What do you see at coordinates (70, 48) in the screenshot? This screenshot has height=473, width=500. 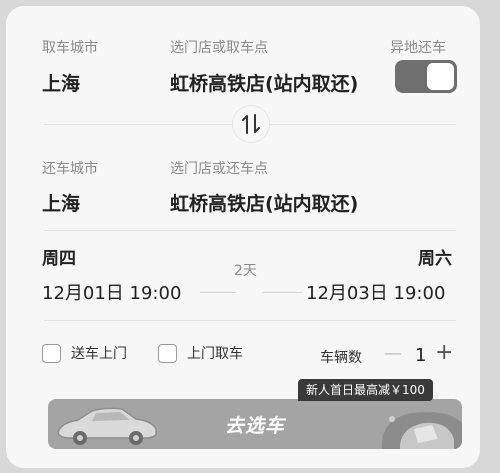 I see `pickup-city-label: 取车城市` at bounding box center [70, 48].